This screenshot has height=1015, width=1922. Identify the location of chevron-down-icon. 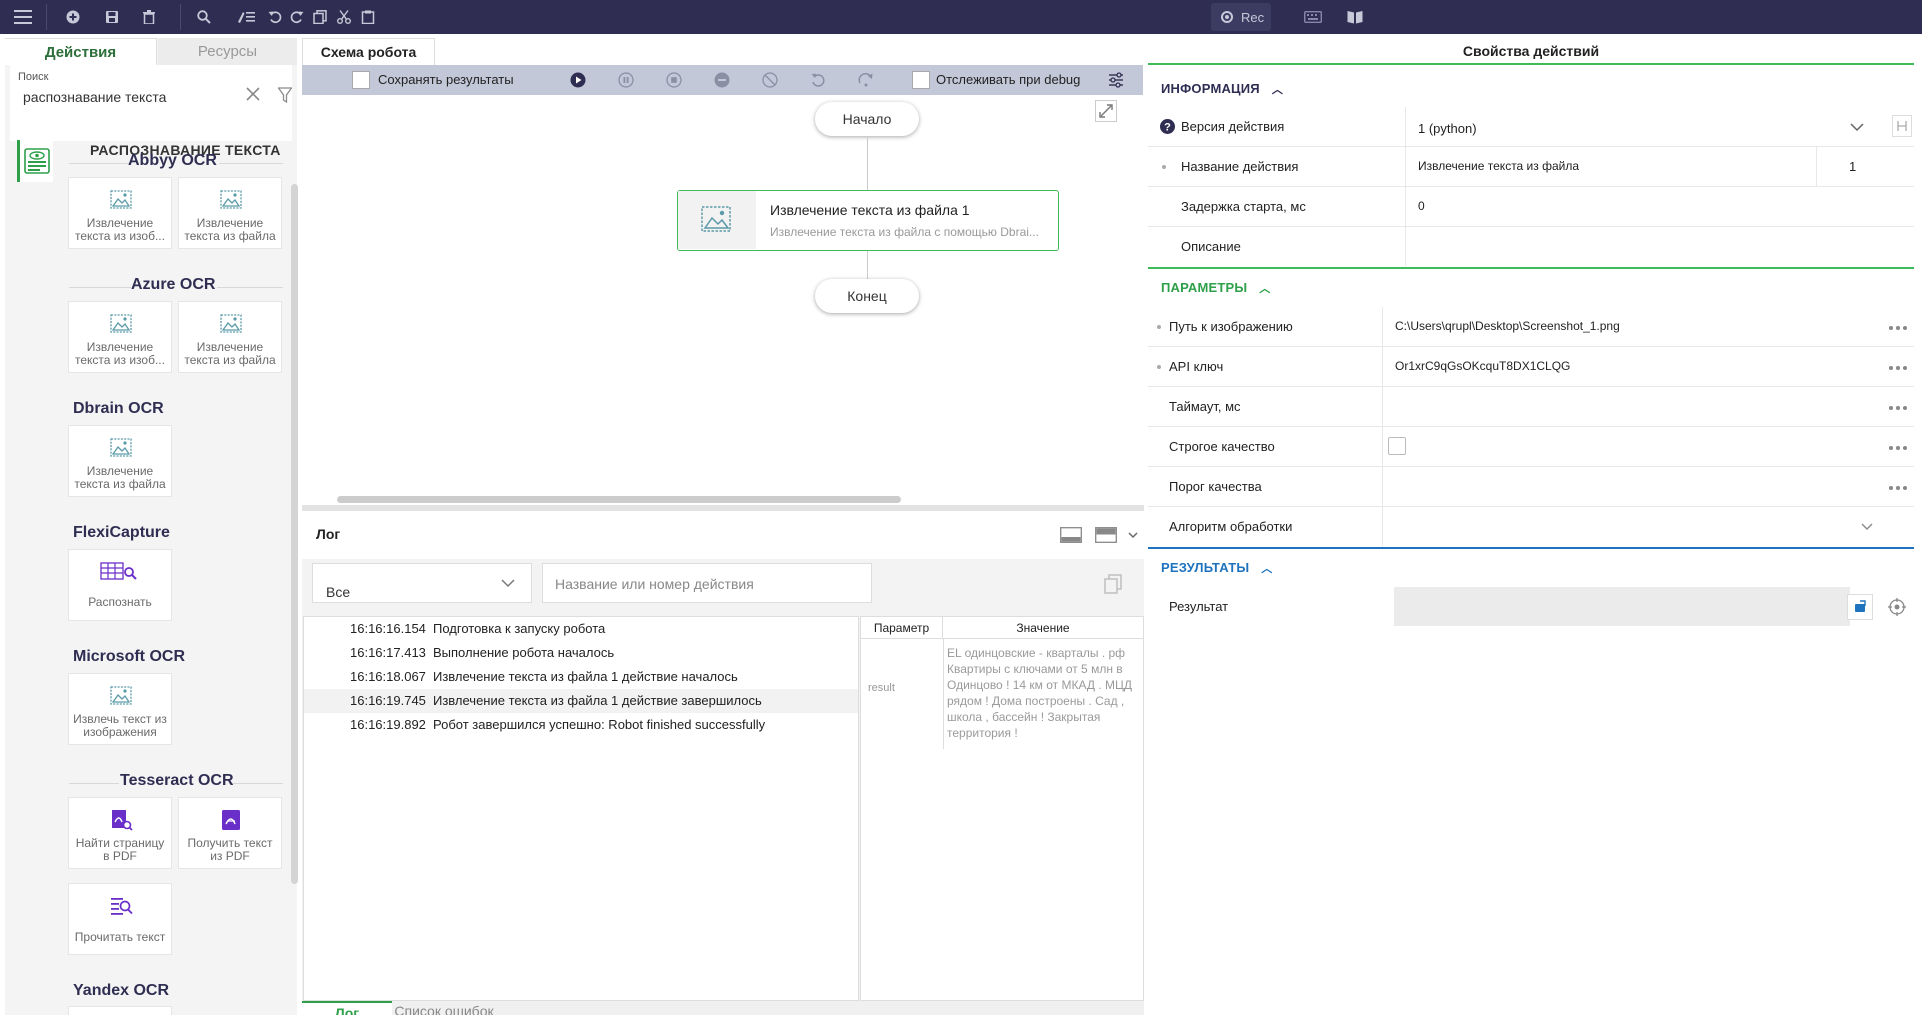
(1133, 535).